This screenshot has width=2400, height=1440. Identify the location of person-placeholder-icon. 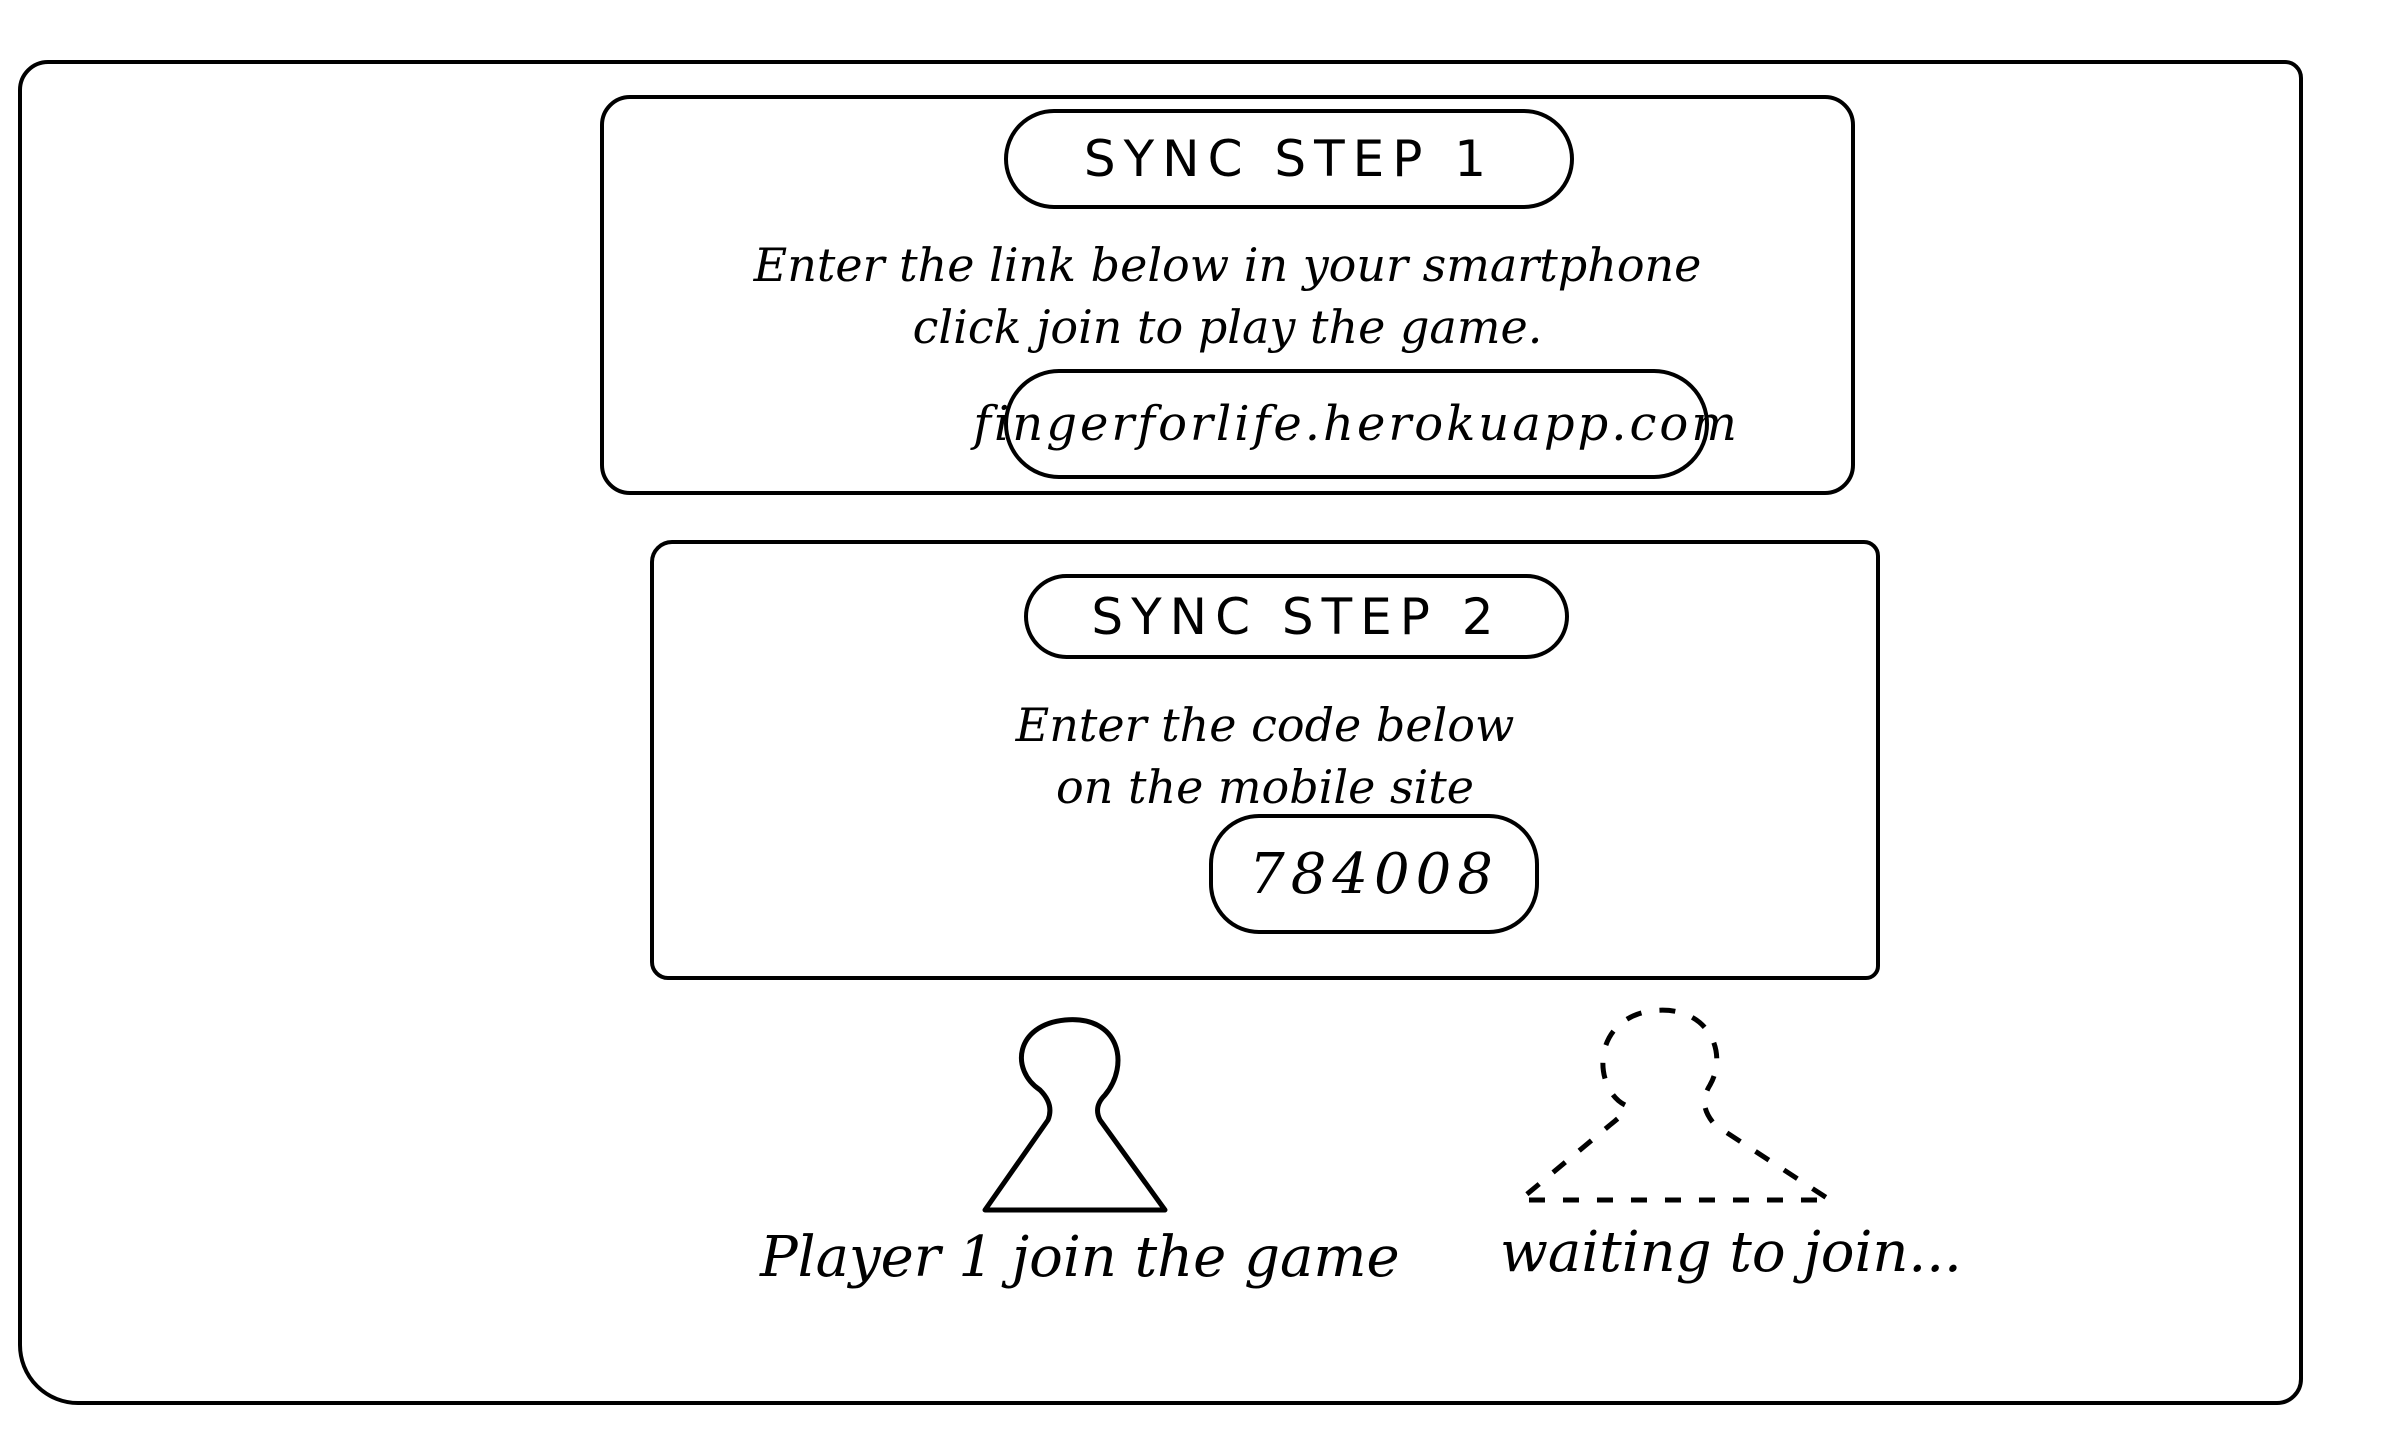
(1675, 1105).